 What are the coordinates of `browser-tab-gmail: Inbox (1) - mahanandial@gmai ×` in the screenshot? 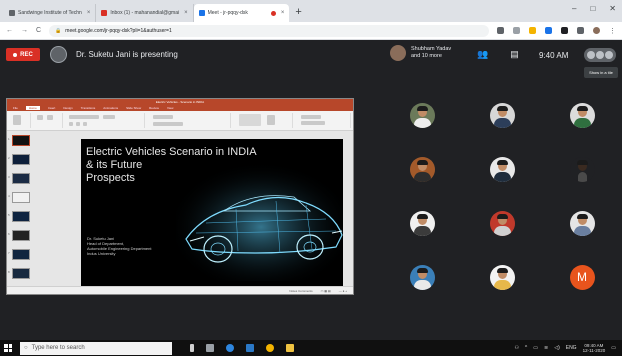 It's located at (145, 13).